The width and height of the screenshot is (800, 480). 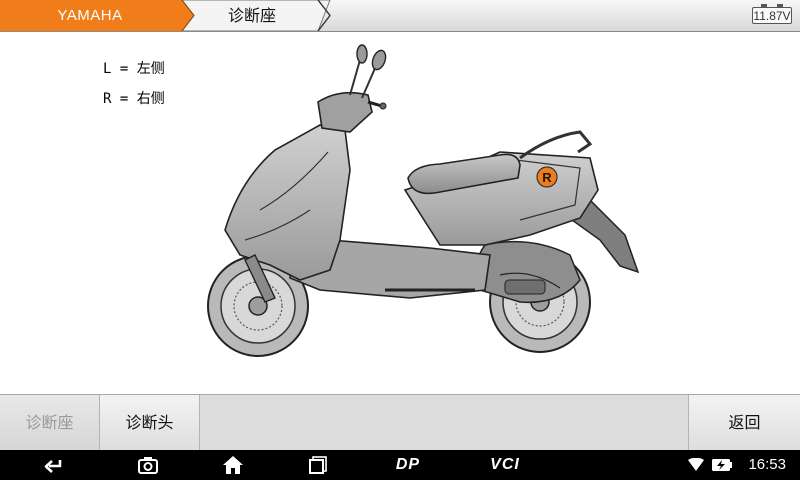 What do you see at coordinates (318, 465) in the screenshot?
I see `recent-apps-icon` at bounding box center [318, 465].